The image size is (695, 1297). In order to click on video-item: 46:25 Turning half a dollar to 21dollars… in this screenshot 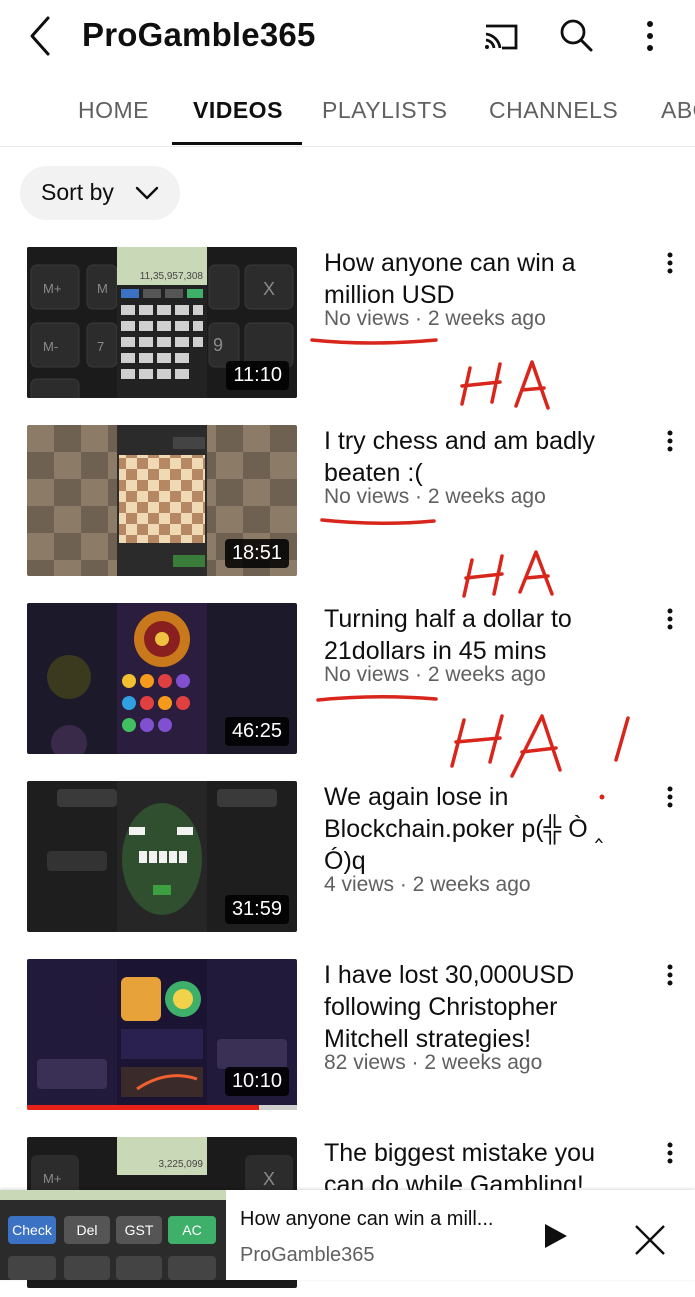, I will do `click(347, 683)`.